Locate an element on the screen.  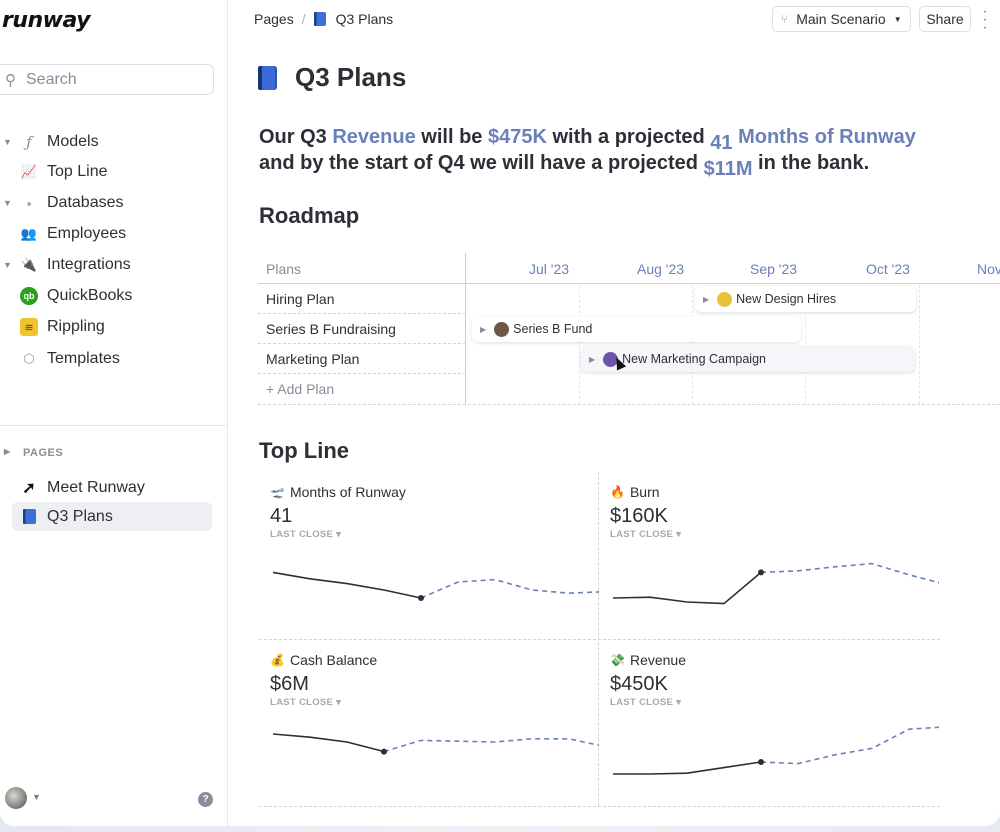
summary-text-part: with a projected is located at coordinates (628, 137).